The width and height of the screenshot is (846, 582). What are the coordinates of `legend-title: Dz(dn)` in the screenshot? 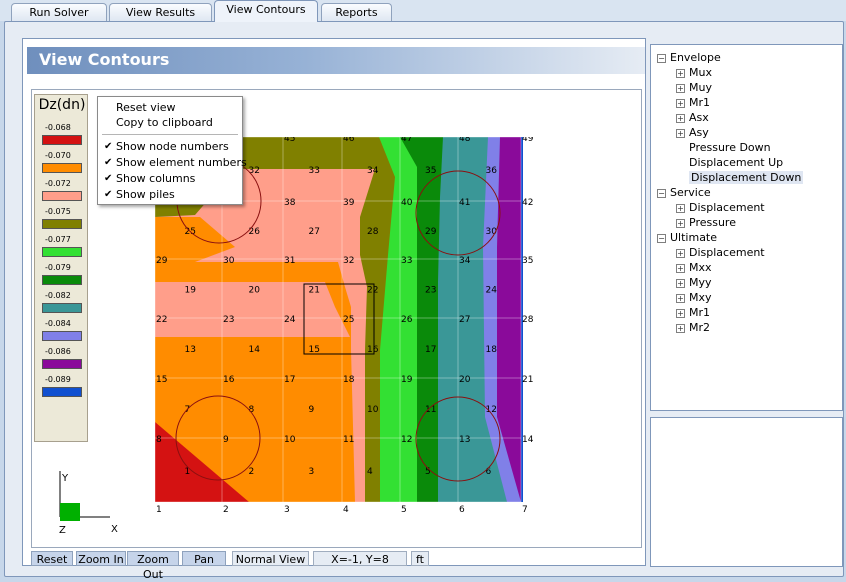 It's located at (62, 105).